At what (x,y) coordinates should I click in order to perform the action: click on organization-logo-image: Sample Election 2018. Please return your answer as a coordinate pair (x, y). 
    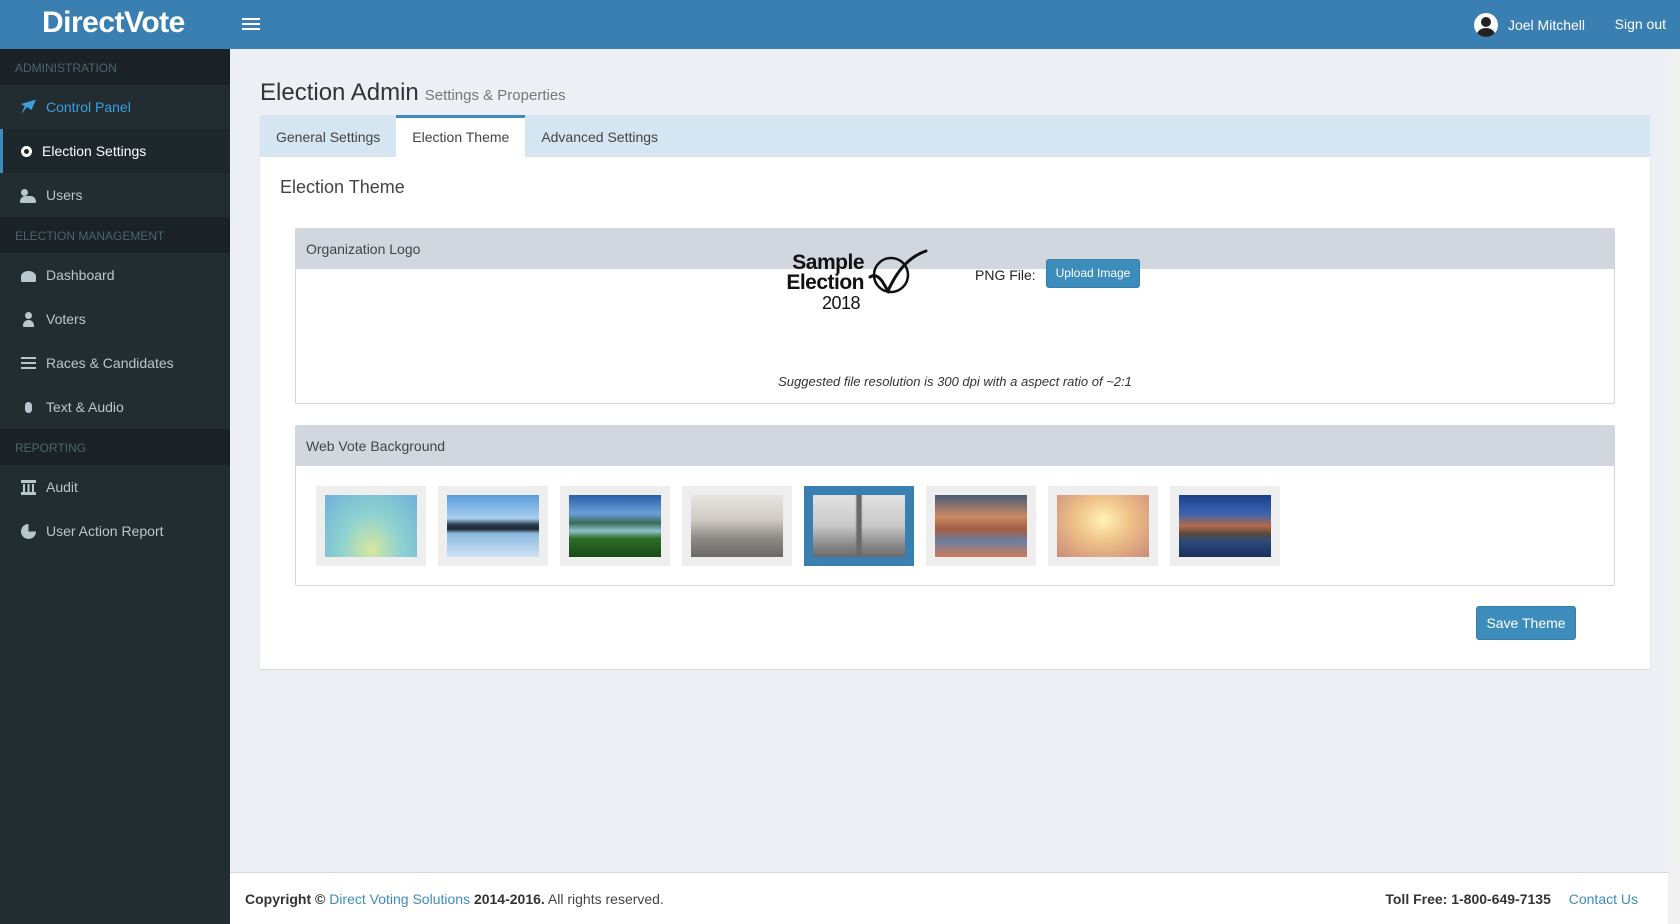
    Looking at the image, I should click on (839, 281).